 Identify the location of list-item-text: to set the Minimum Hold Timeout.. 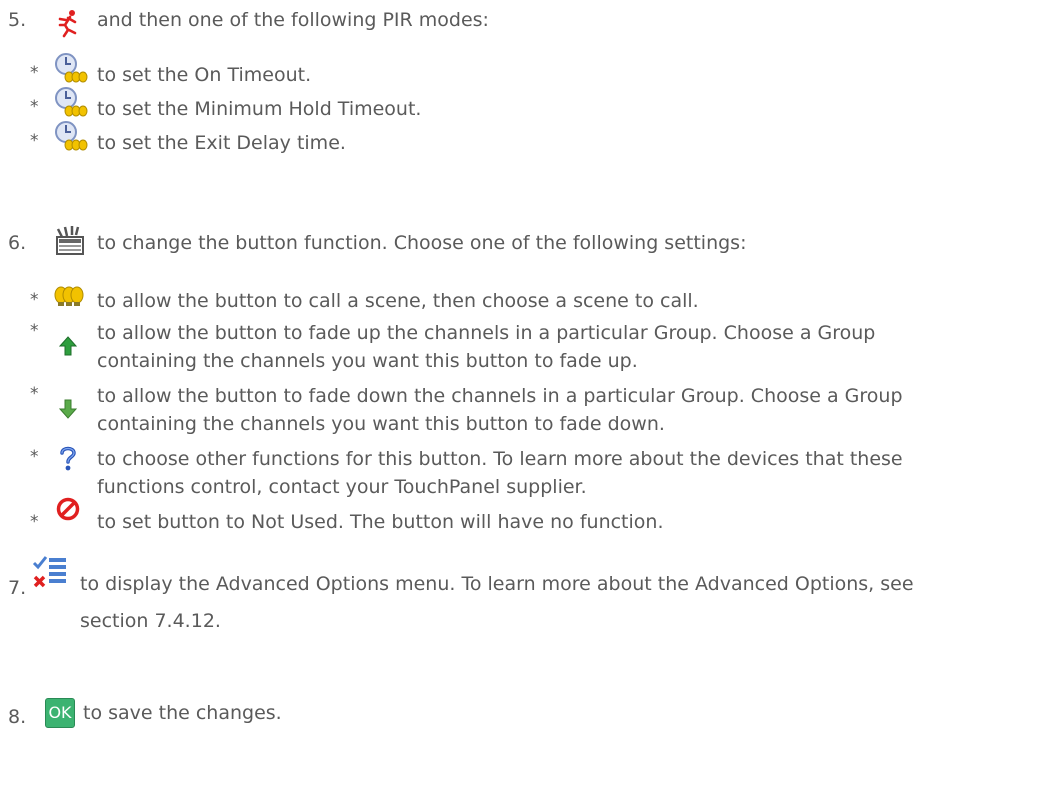
(259, 109).